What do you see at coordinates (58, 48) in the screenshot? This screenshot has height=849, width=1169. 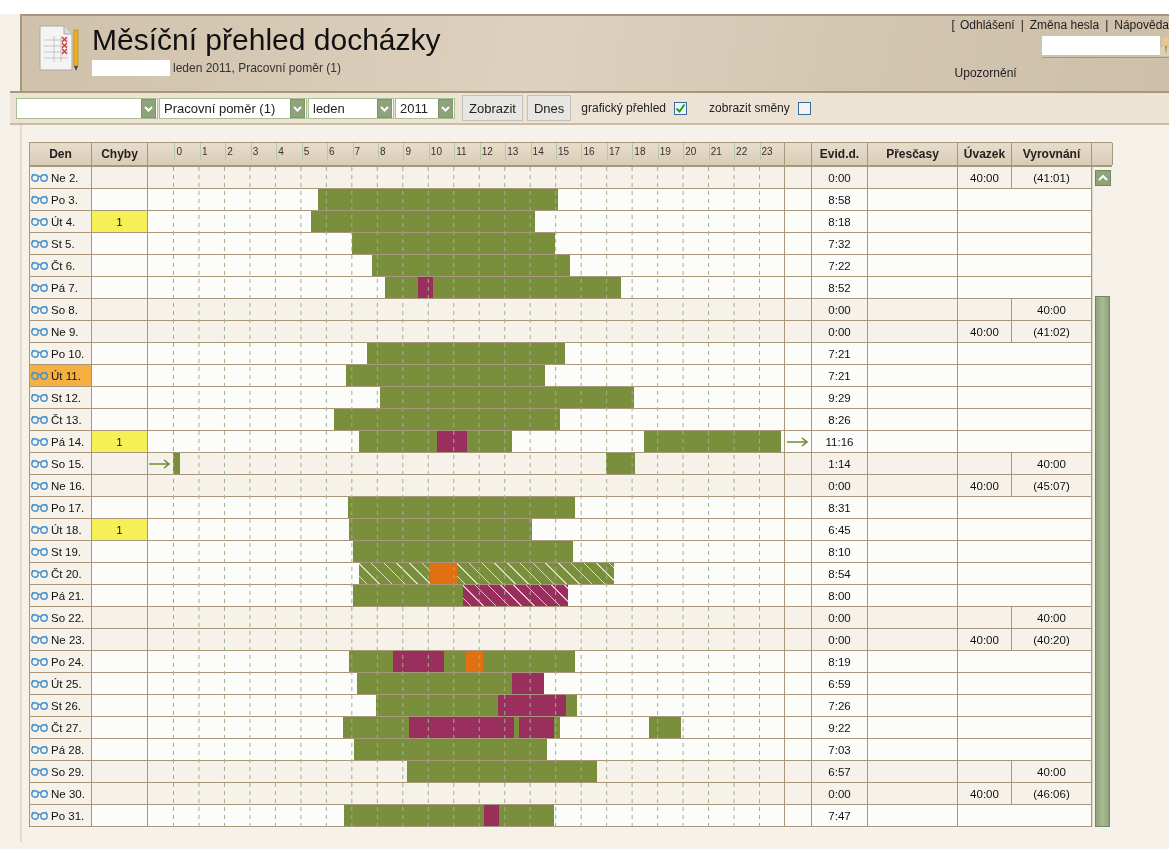 I see `checklist-icon` at bounding box center [58, 48].